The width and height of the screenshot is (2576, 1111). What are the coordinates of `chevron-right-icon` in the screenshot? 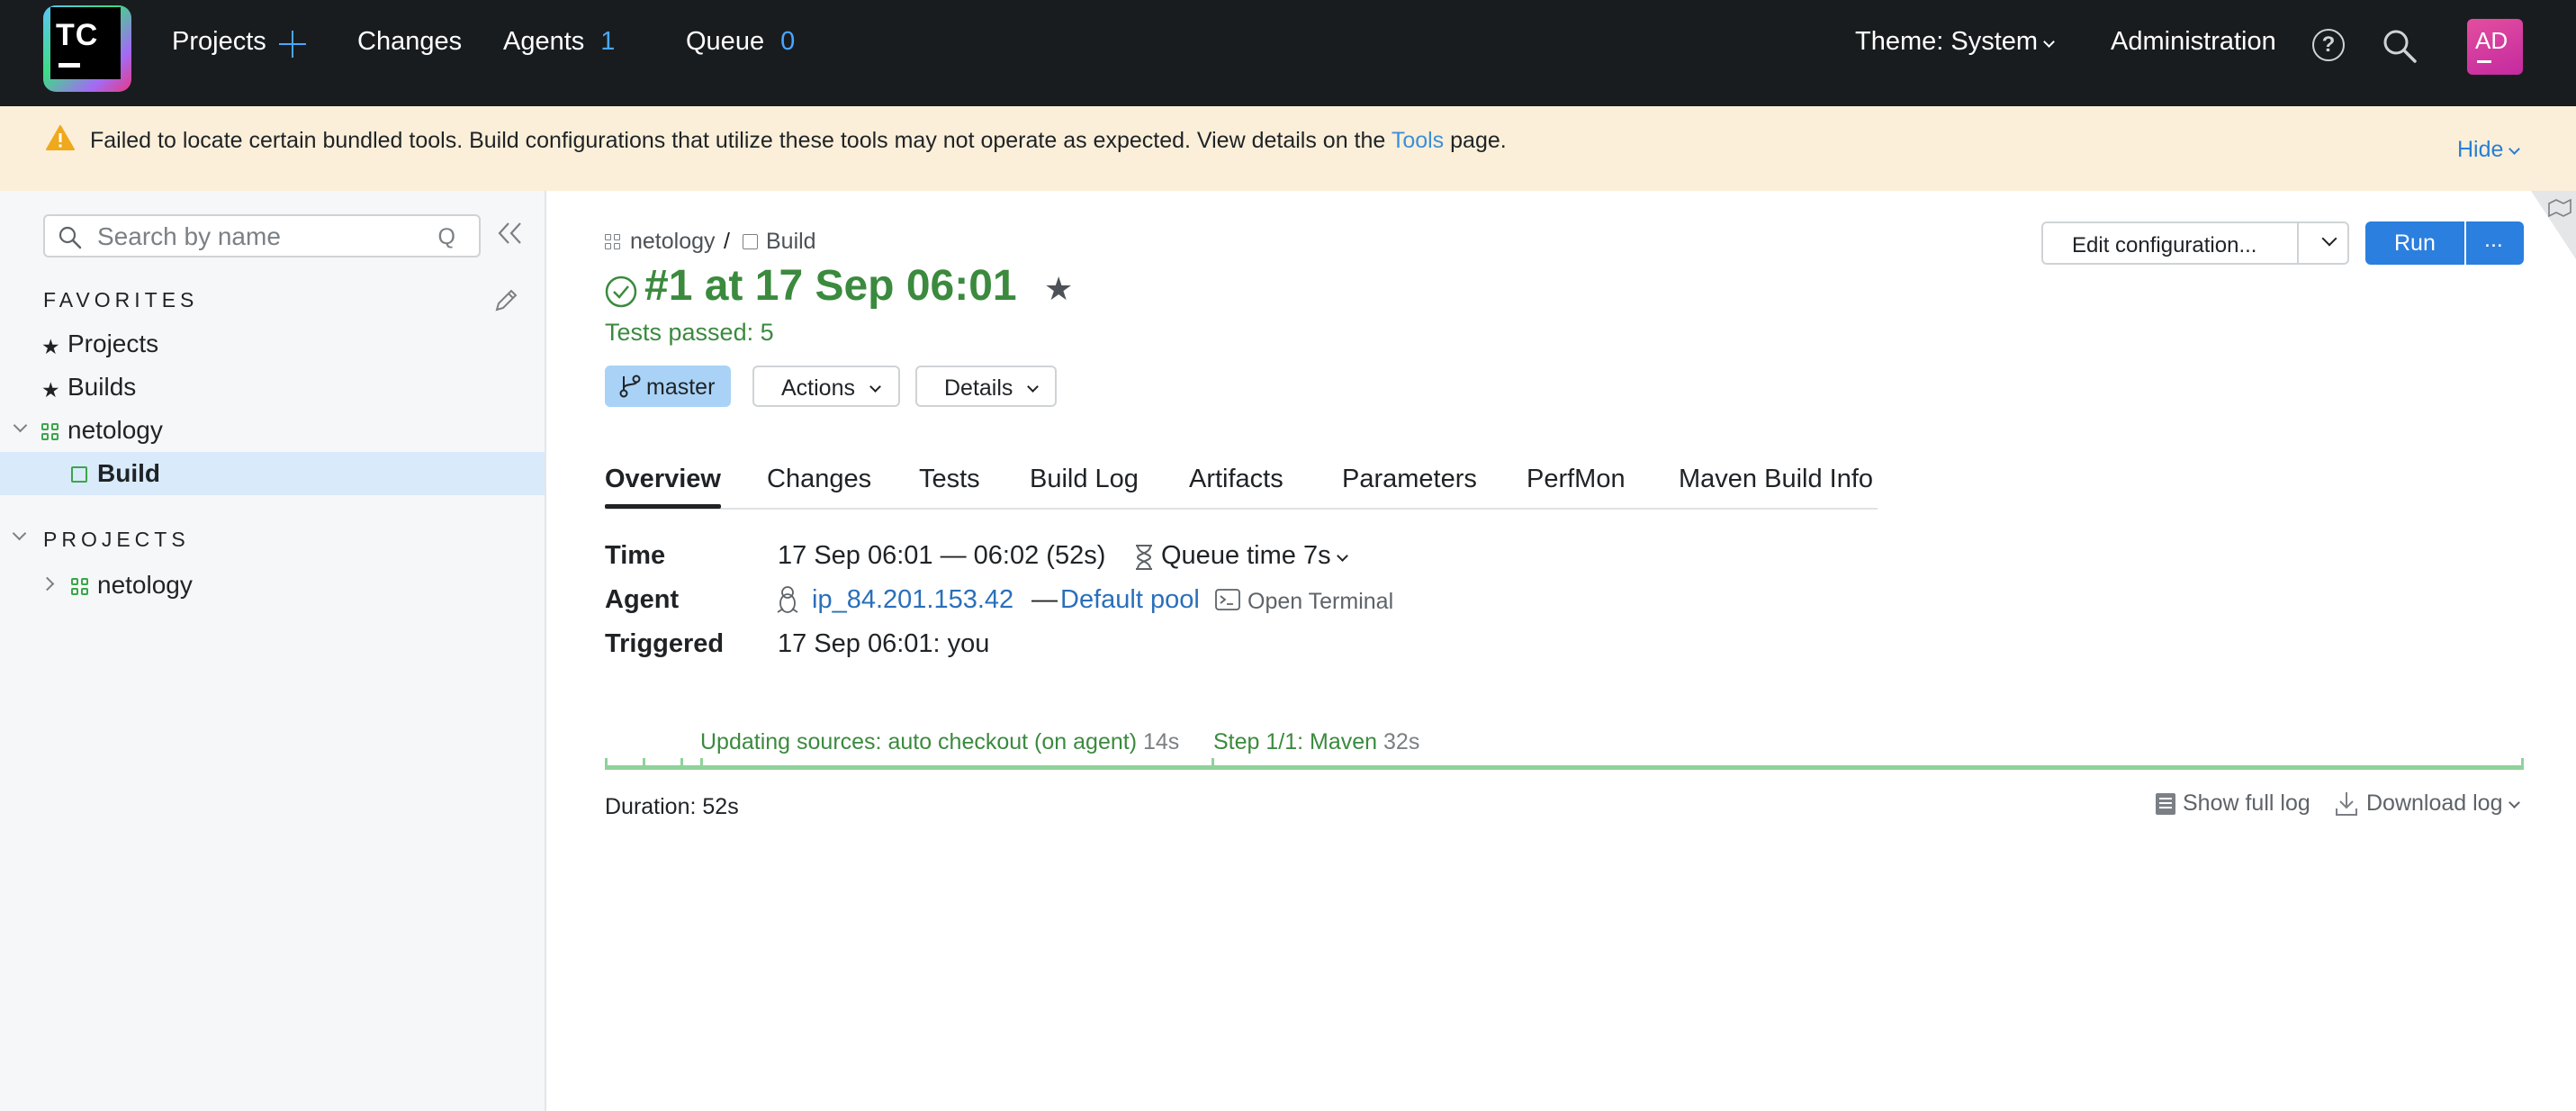 It's located at (47, 584).